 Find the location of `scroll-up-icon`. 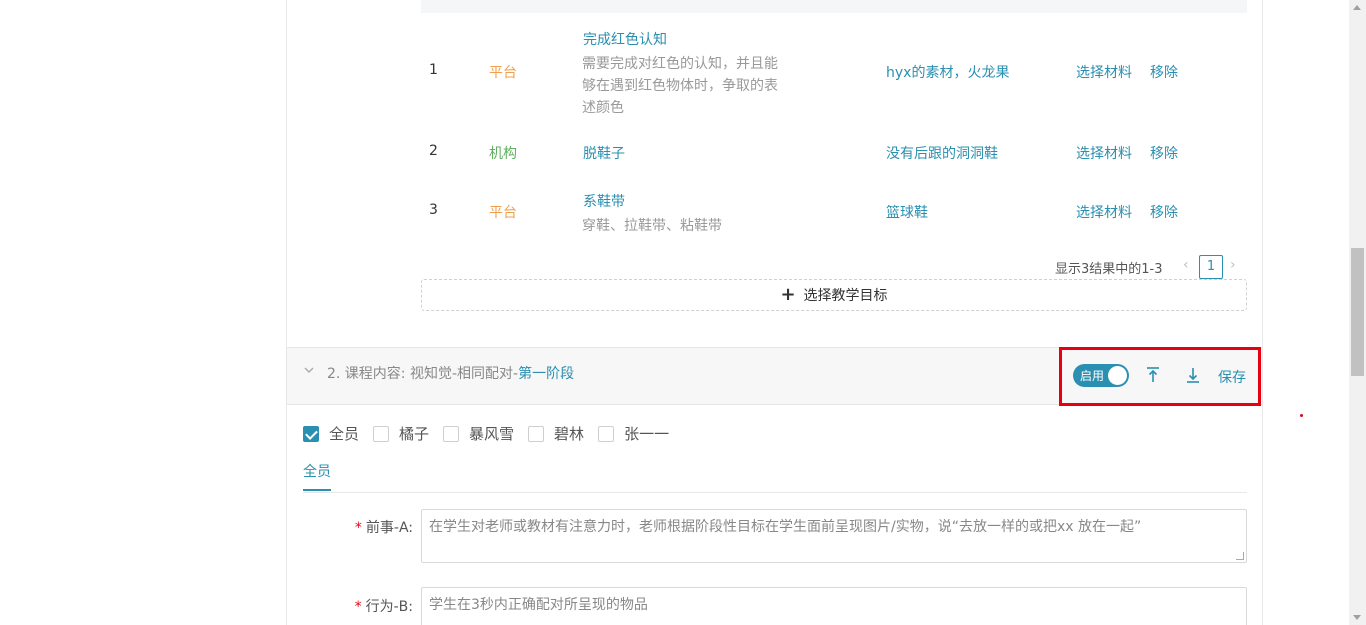

scroll-up-icon is located at coordinates (1357, 7).